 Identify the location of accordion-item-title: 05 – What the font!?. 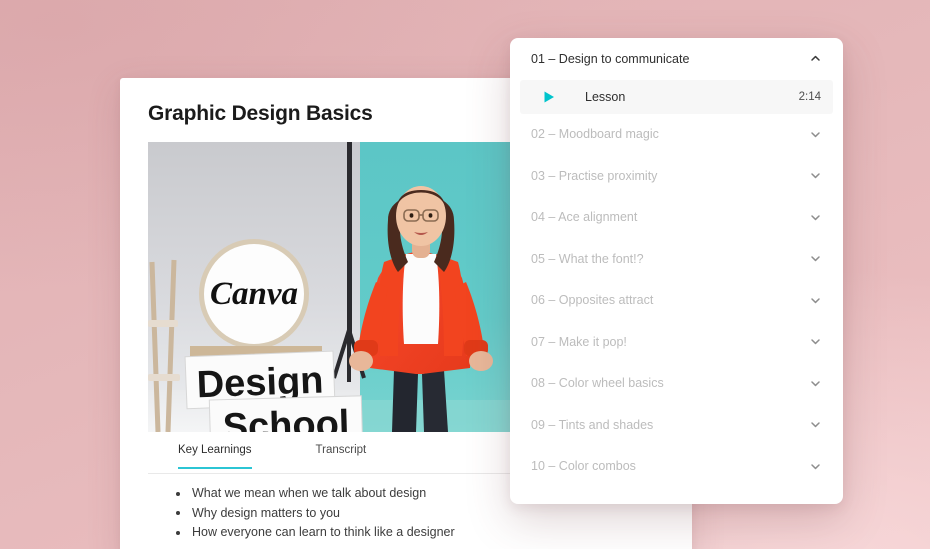
(587, 258).